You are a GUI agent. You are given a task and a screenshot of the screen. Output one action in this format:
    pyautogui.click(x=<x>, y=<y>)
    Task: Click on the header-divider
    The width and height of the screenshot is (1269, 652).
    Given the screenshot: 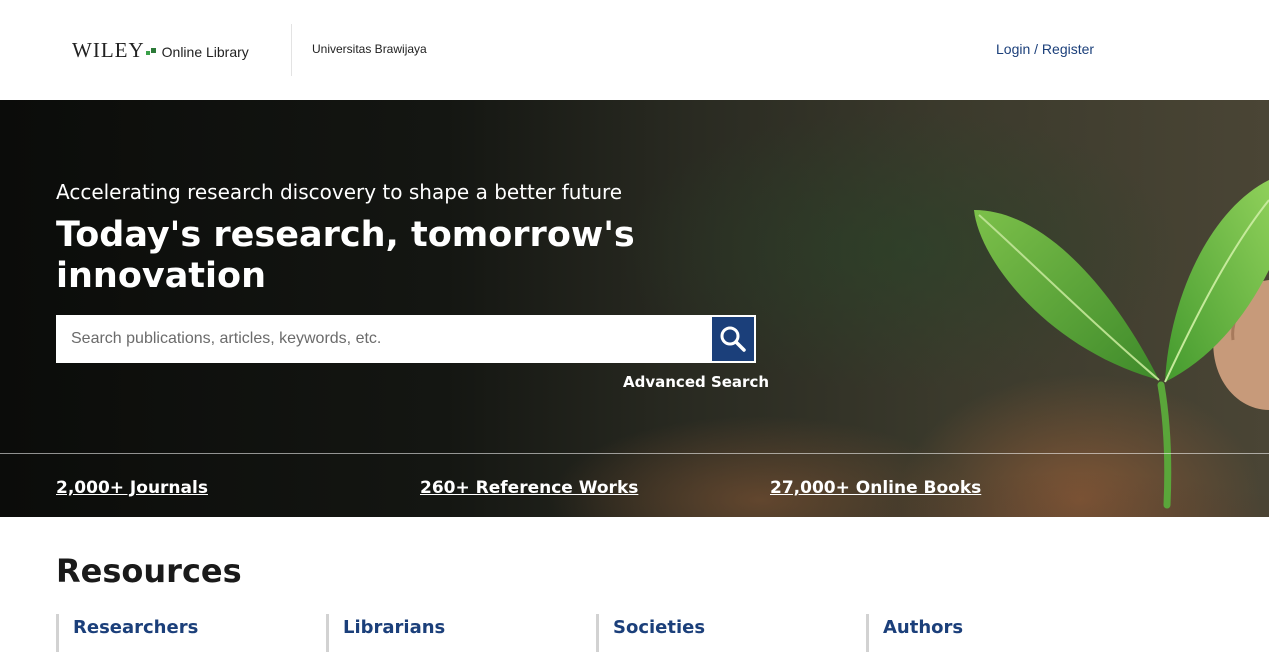 What is the action you would take?
    pyautogui.click(x=291, y=50)
    